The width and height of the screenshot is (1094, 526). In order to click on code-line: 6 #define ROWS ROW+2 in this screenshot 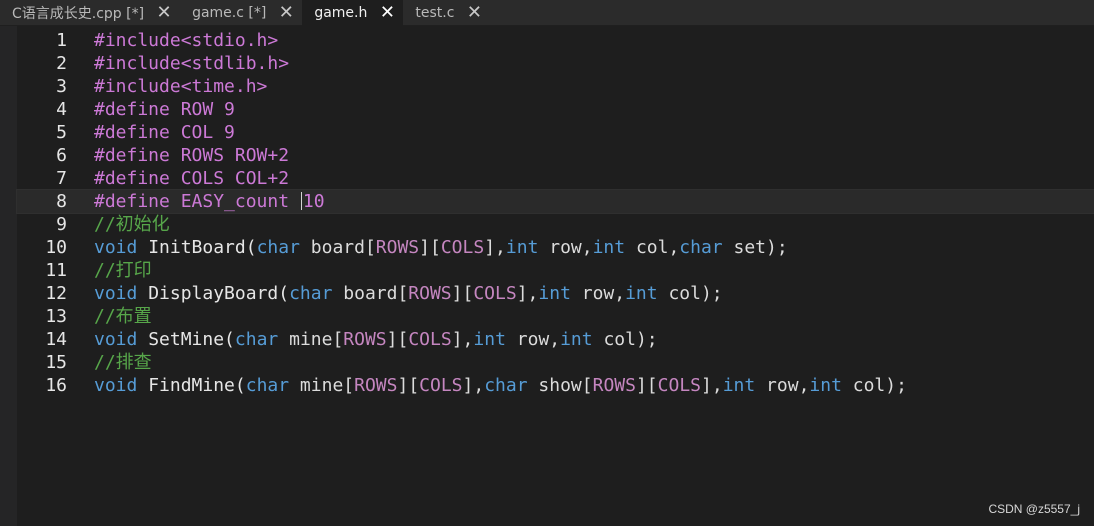, I will do `click(555, 155)`.